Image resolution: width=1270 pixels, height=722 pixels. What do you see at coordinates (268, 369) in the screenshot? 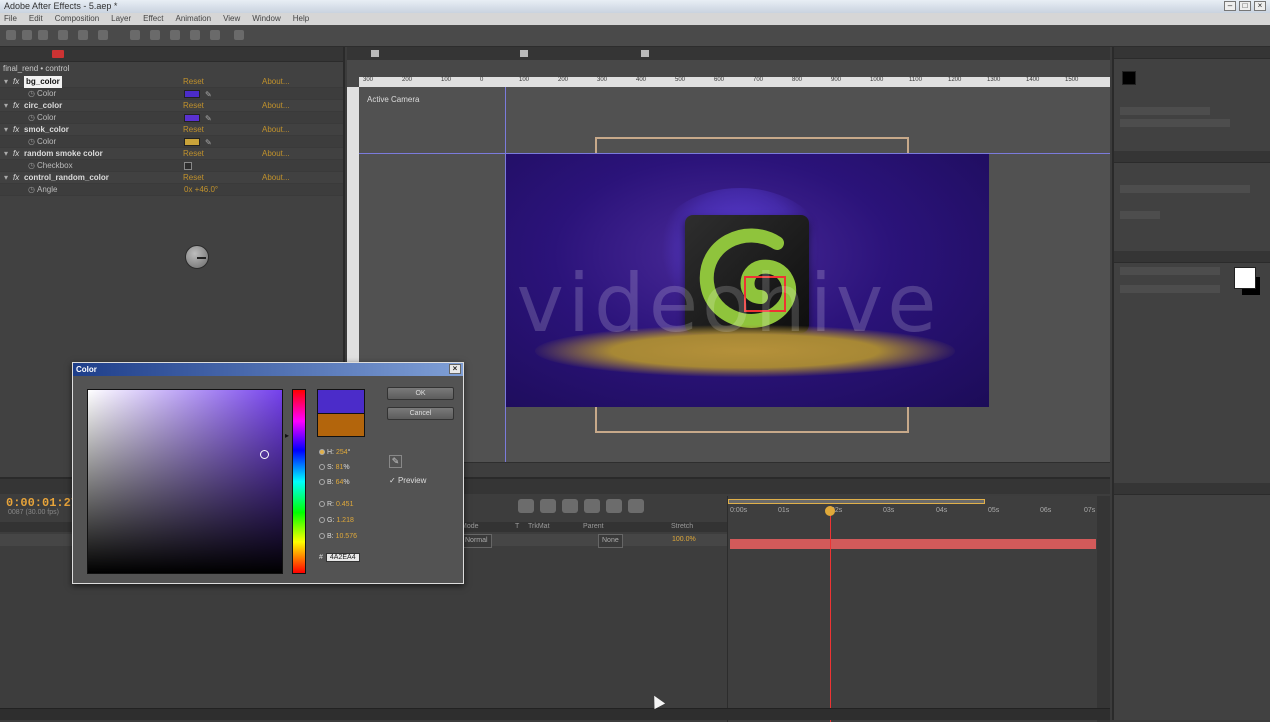
I see `dialog-title-bar: Color ×` at bounding box center [268, 369].